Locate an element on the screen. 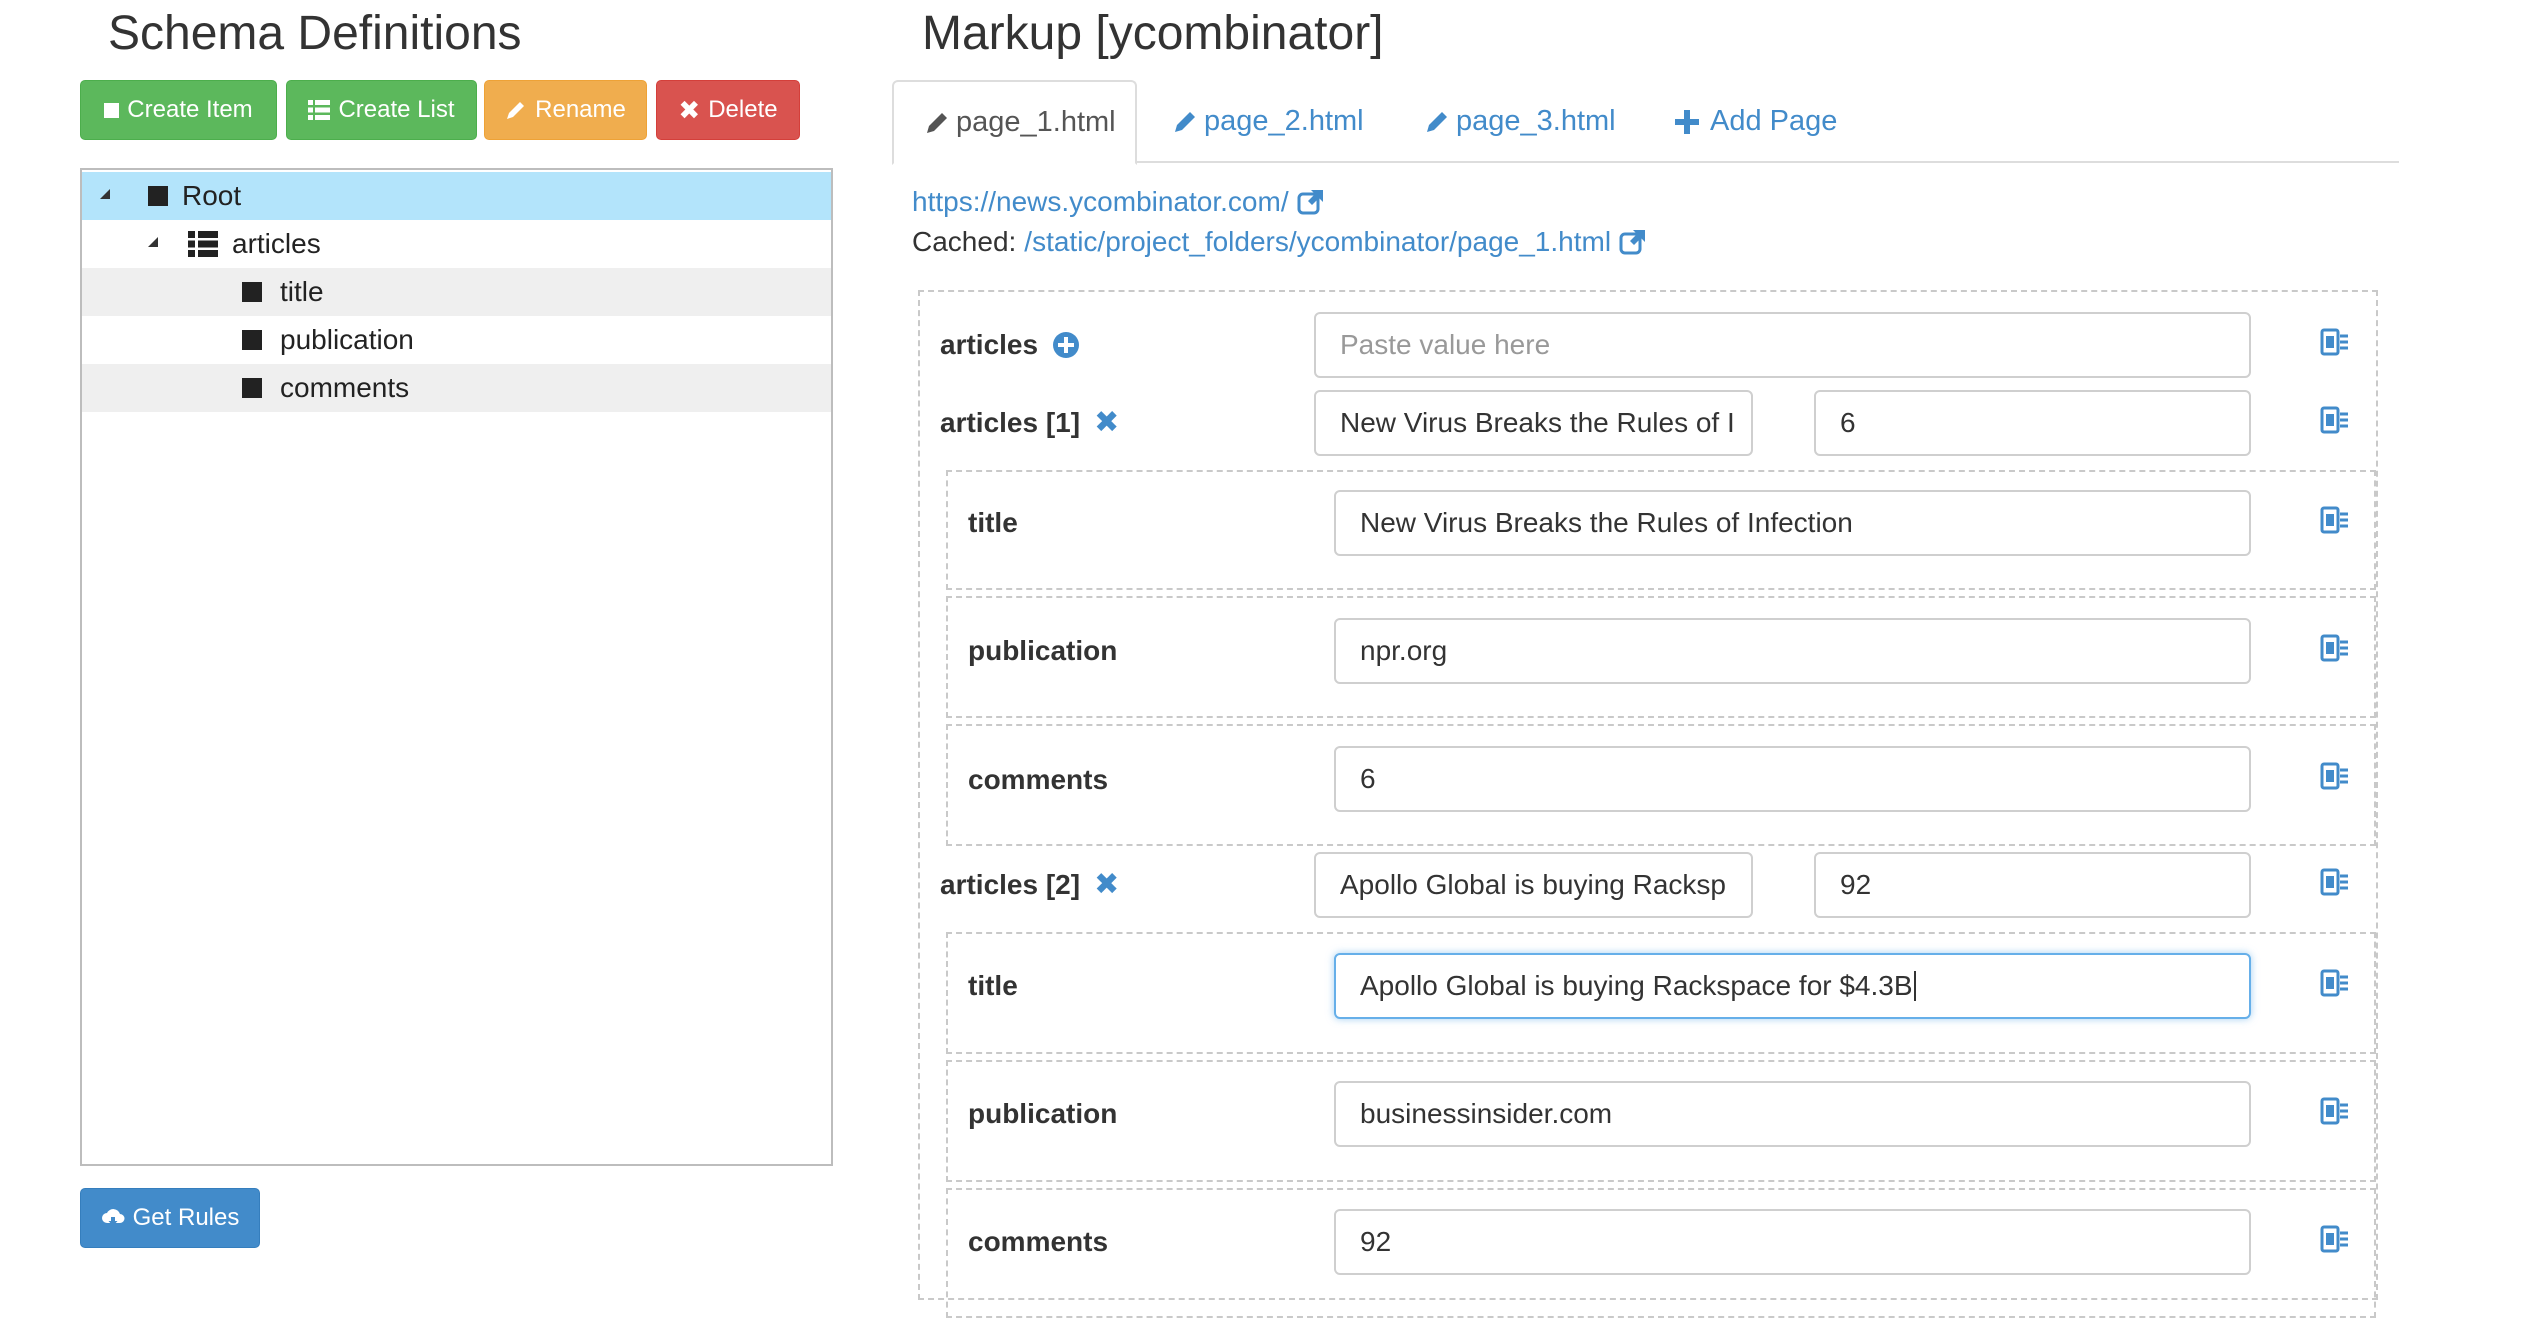  tab-label: page_1.html is located at coordinates (1036, 122).